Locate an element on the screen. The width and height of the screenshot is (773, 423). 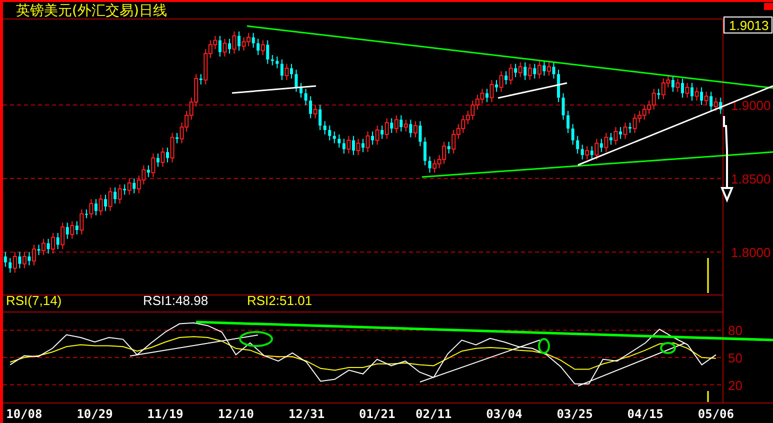
rsi-axis-label: 20 is located at coordinates (735, 385).